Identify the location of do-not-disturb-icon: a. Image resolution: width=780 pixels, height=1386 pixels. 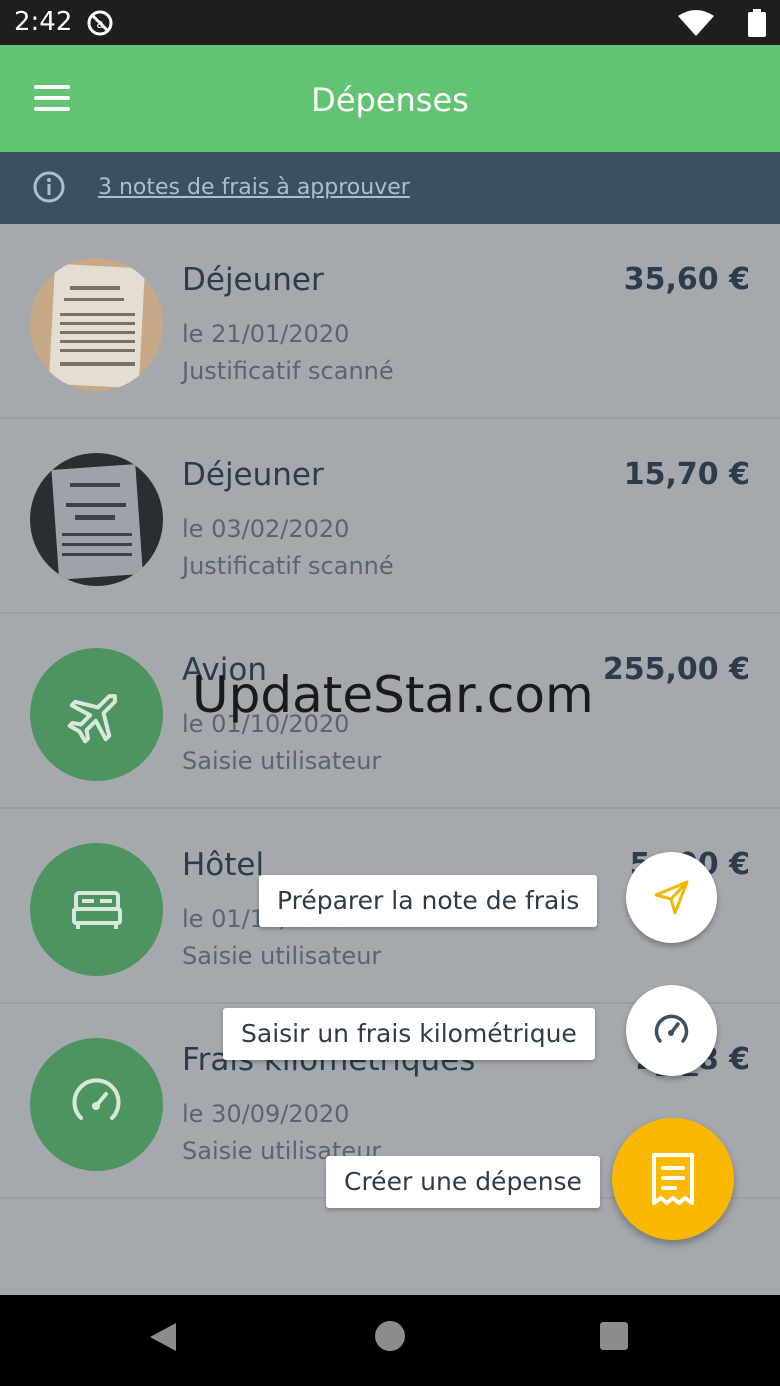
(100, 23).